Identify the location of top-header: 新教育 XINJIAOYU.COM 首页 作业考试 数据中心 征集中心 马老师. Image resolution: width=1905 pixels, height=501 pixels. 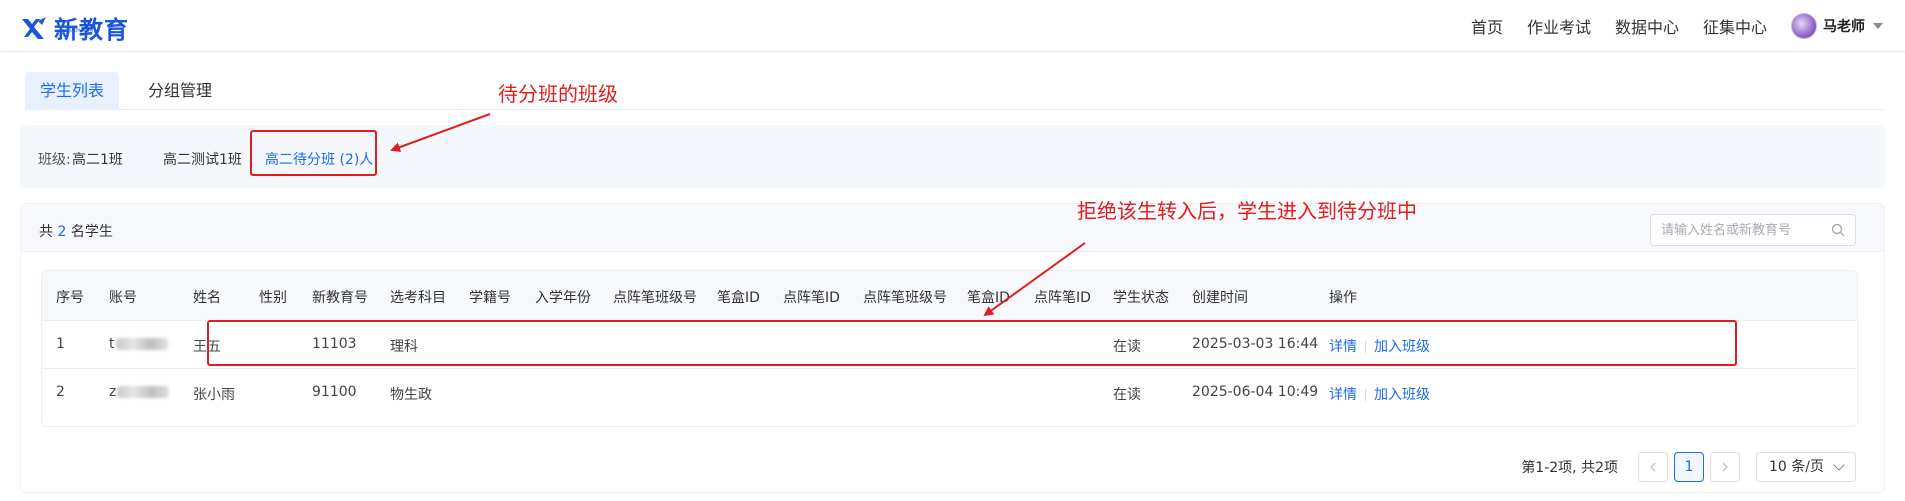
(952, 26).